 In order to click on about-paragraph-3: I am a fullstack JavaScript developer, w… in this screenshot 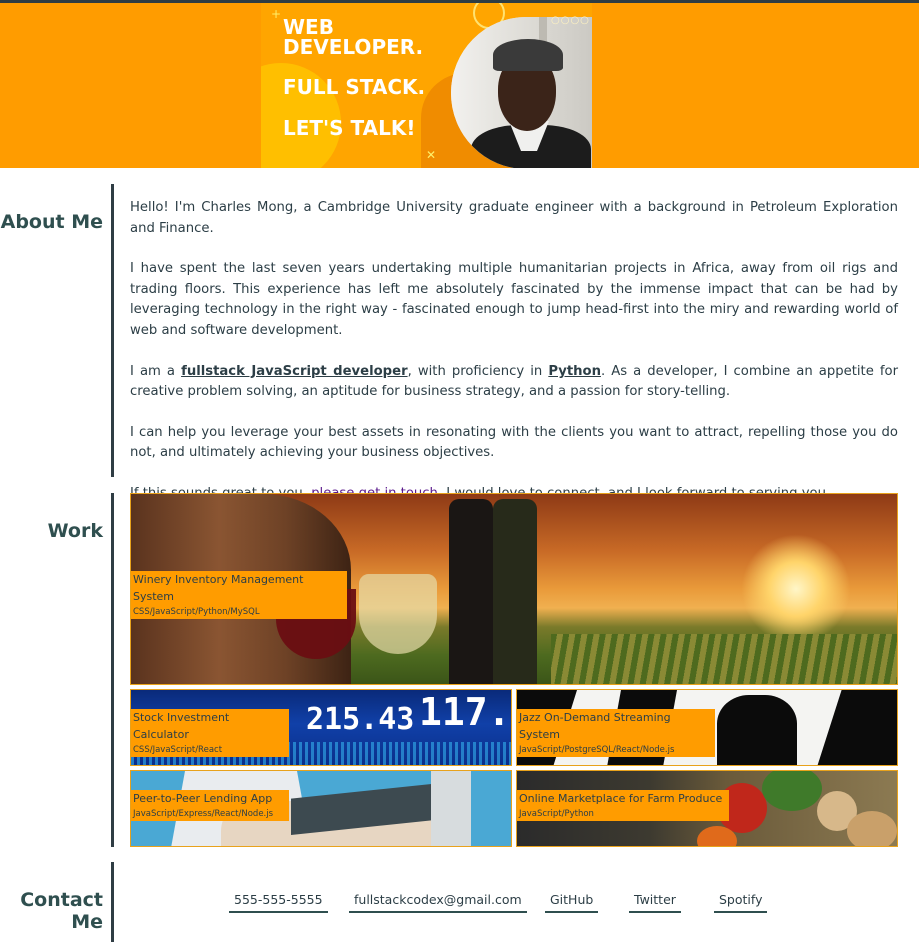, I will do `click(514, 381)`.